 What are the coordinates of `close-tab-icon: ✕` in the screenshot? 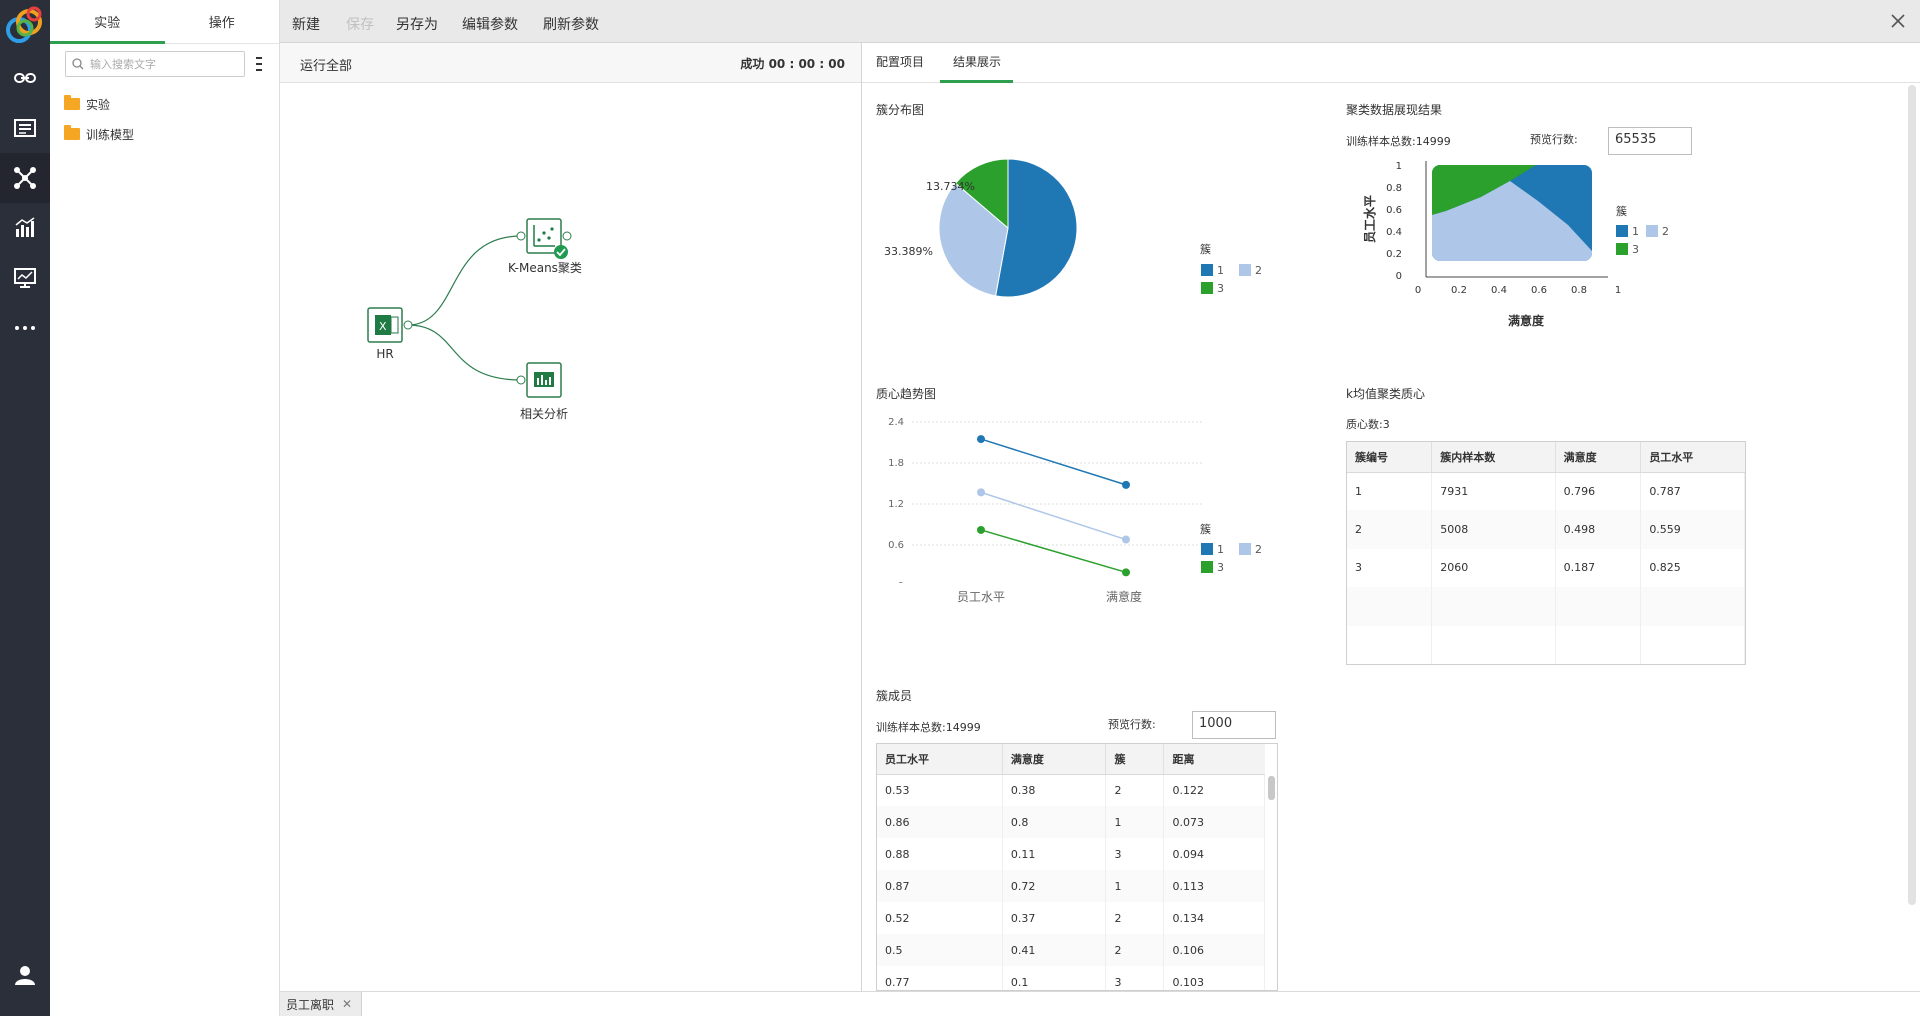 It's located at (347, 1004).